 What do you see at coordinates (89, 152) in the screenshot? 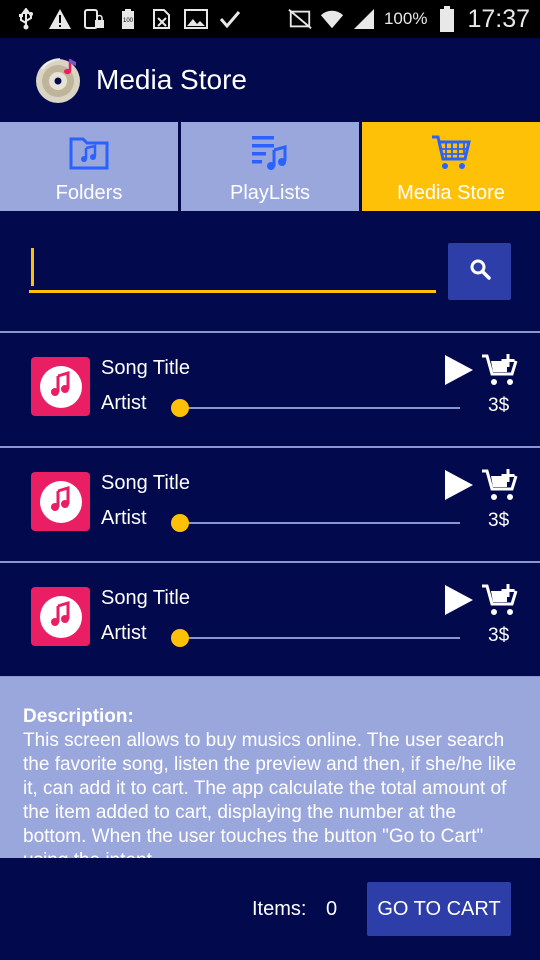
I see `music-folder-icon` at bounding box center [89, 152].